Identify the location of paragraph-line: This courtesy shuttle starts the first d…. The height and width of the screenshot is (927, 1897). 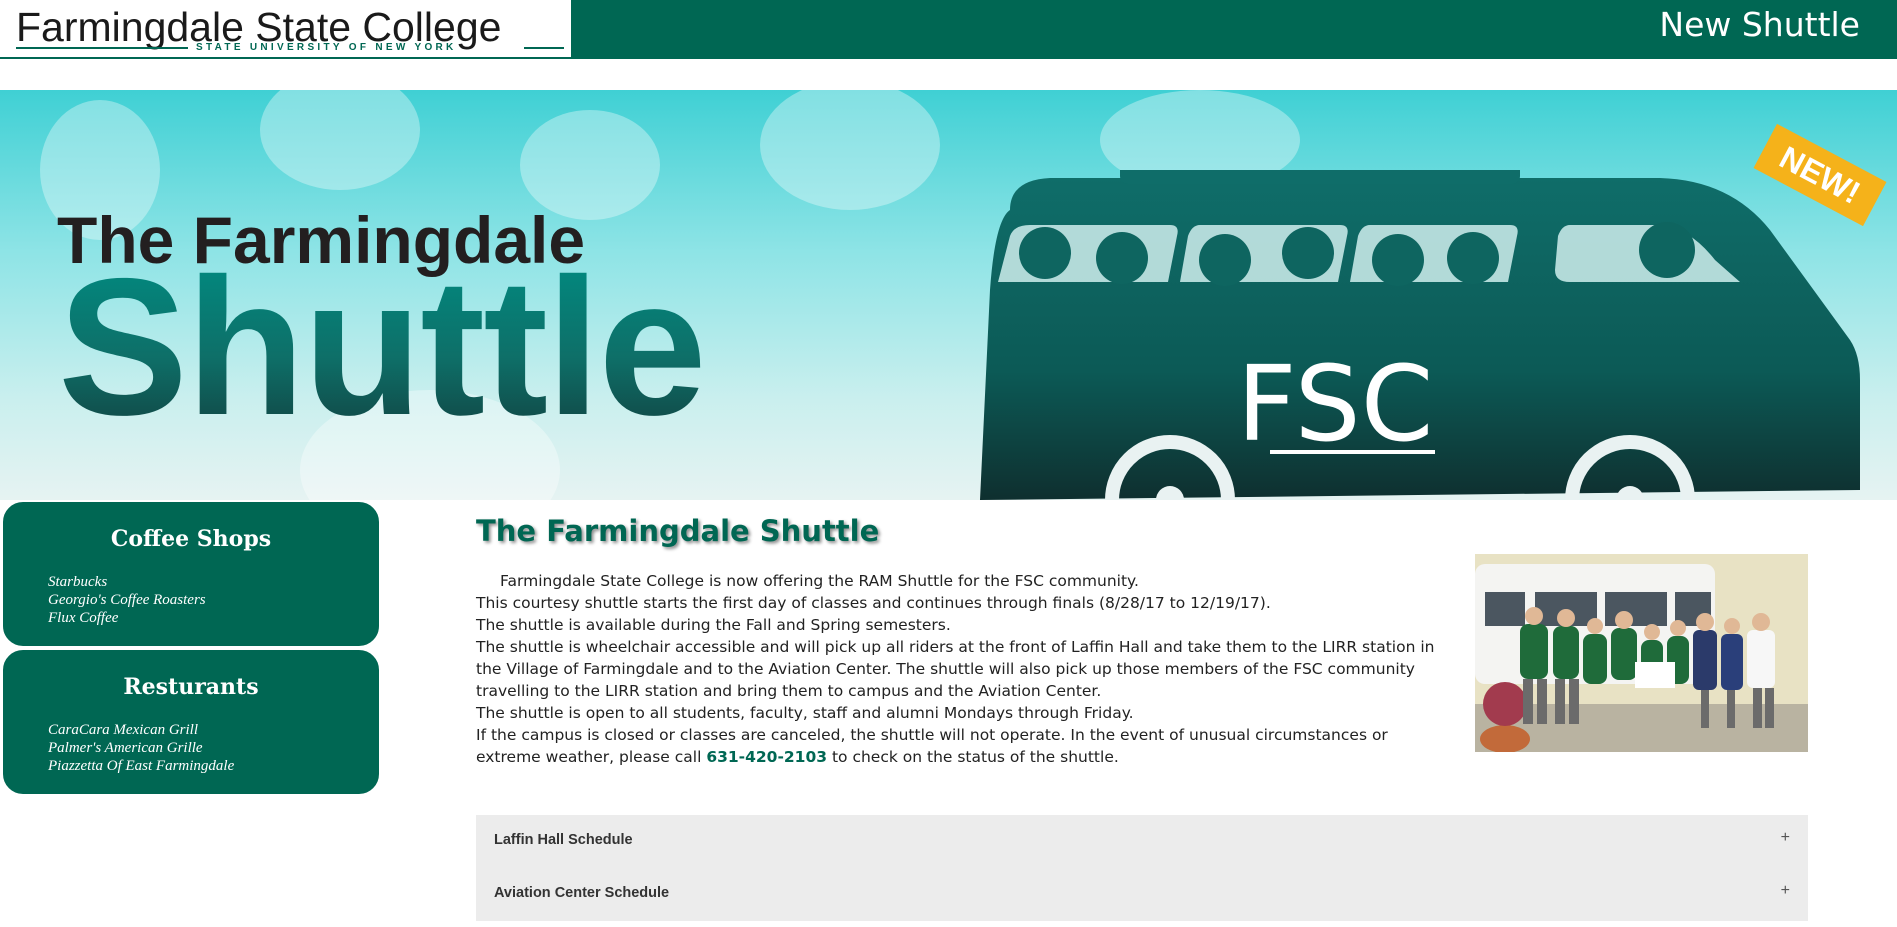
(873, 603).